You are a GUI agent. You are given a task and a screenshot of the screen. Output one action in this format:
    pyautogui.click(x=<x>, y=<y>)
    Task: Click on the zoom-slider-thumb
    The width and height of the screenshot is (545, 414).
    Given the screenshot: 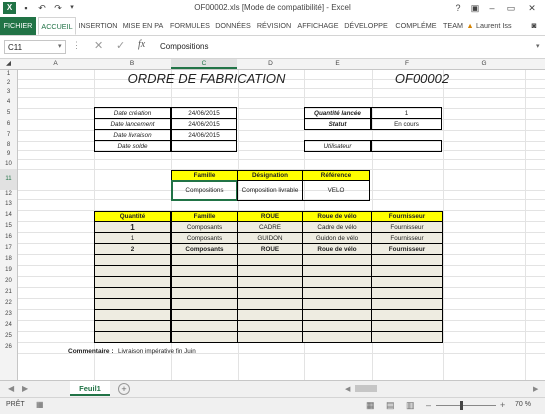 What is the action you would take?
    pyautogui.click(x=461, y=405)
    